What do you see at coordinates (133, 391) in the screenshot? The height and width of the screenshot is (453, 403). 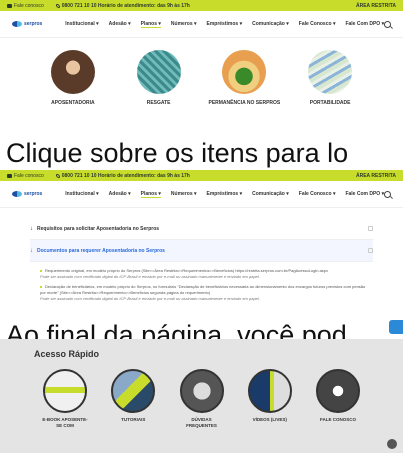 I see `tutoriais-image` at bounding box center [133, 391].